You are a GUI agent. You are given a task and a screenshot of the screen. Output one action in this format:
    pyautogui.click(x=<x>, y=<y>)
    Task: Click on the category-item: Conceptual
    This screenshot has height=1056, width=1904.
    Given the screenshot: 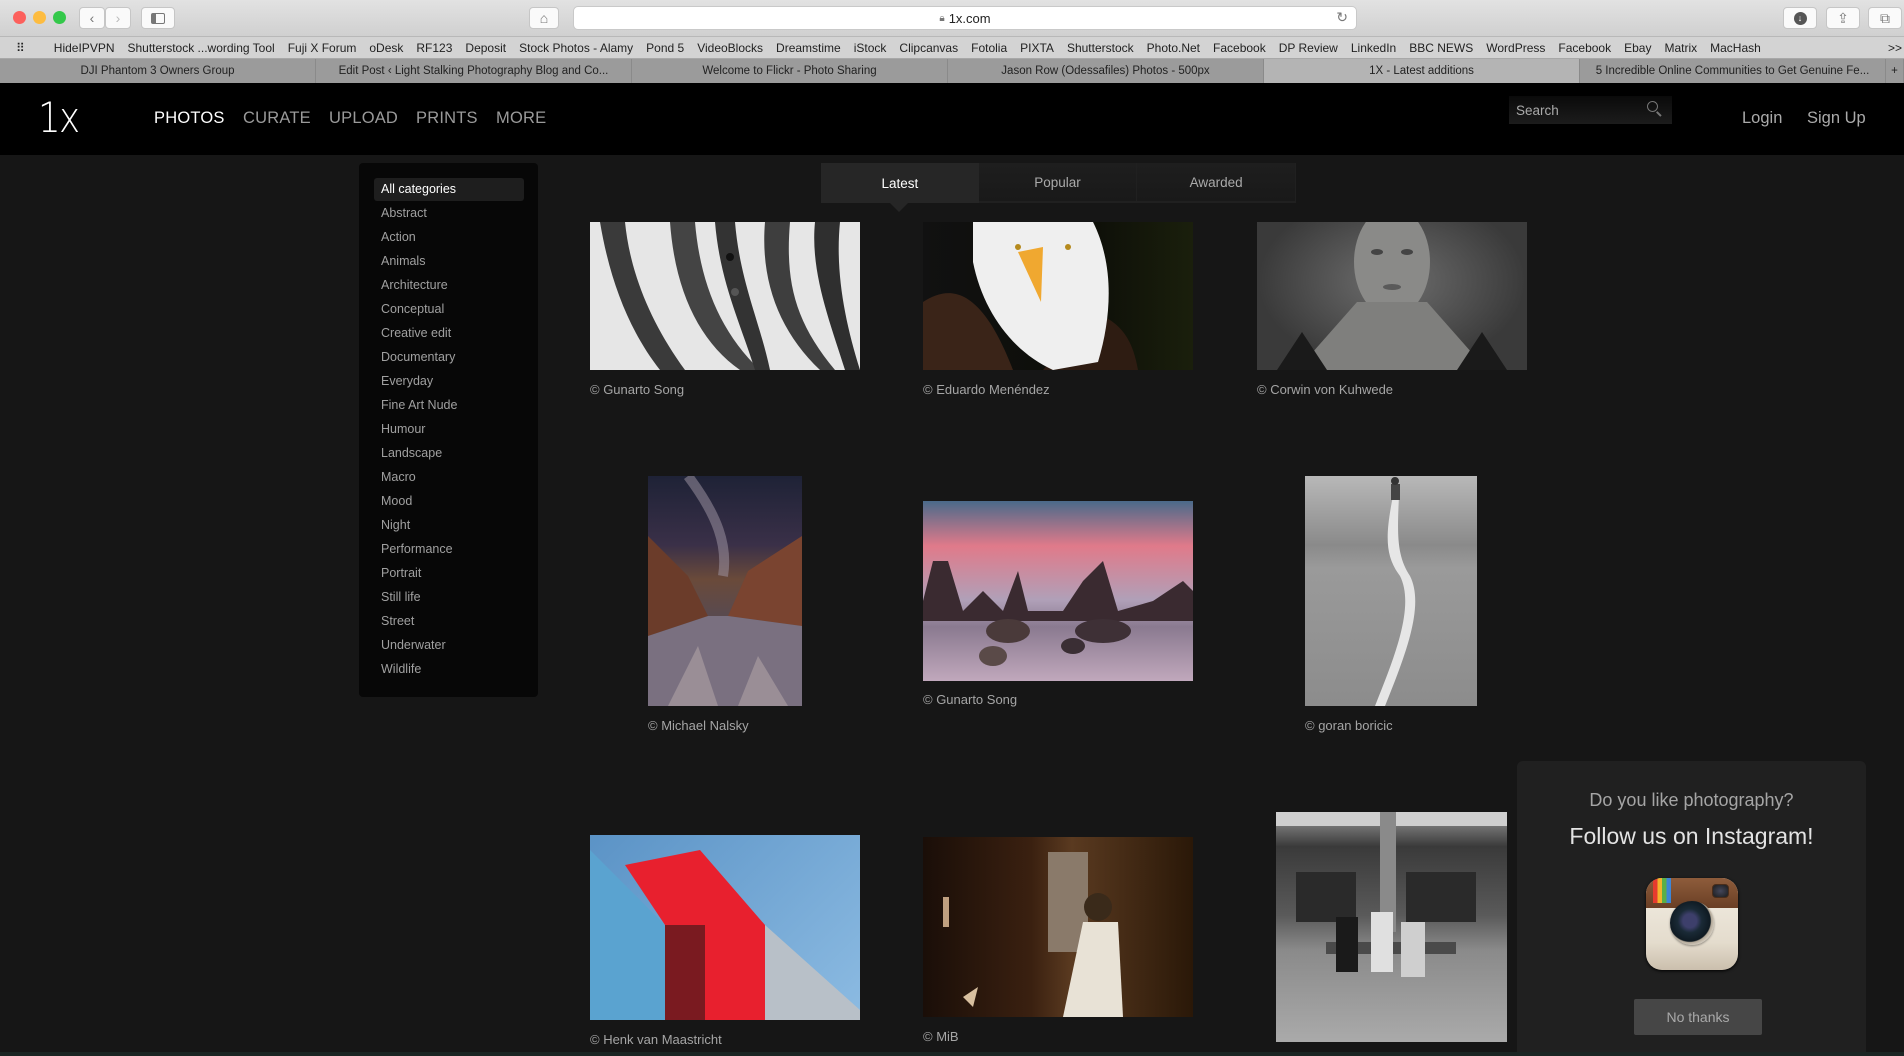 What is the action you would take?
    pyautogui.click(x=449, y=309)
    